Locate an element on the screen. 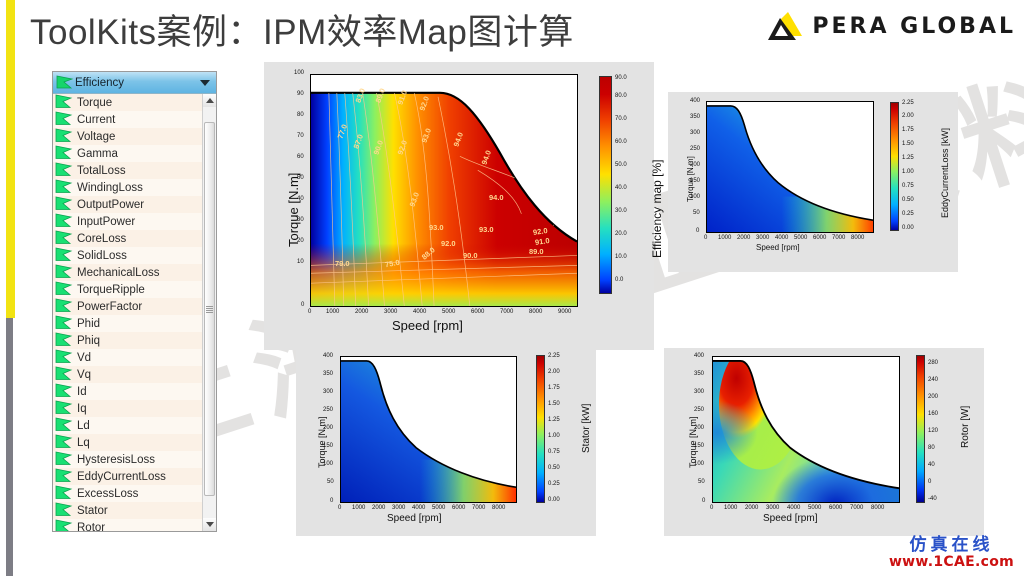  cbar-tick: 1.50 is located at coordinates (908, 144).